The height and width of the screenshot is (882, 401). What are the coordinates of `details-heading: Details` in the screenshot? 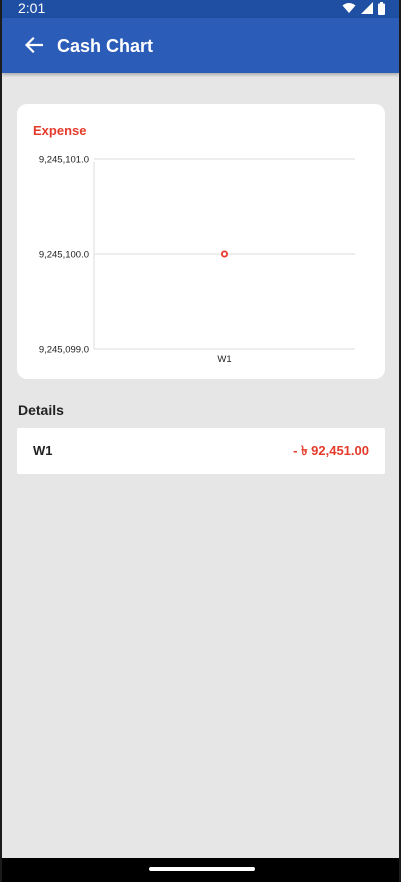 It's located at (41, 410).